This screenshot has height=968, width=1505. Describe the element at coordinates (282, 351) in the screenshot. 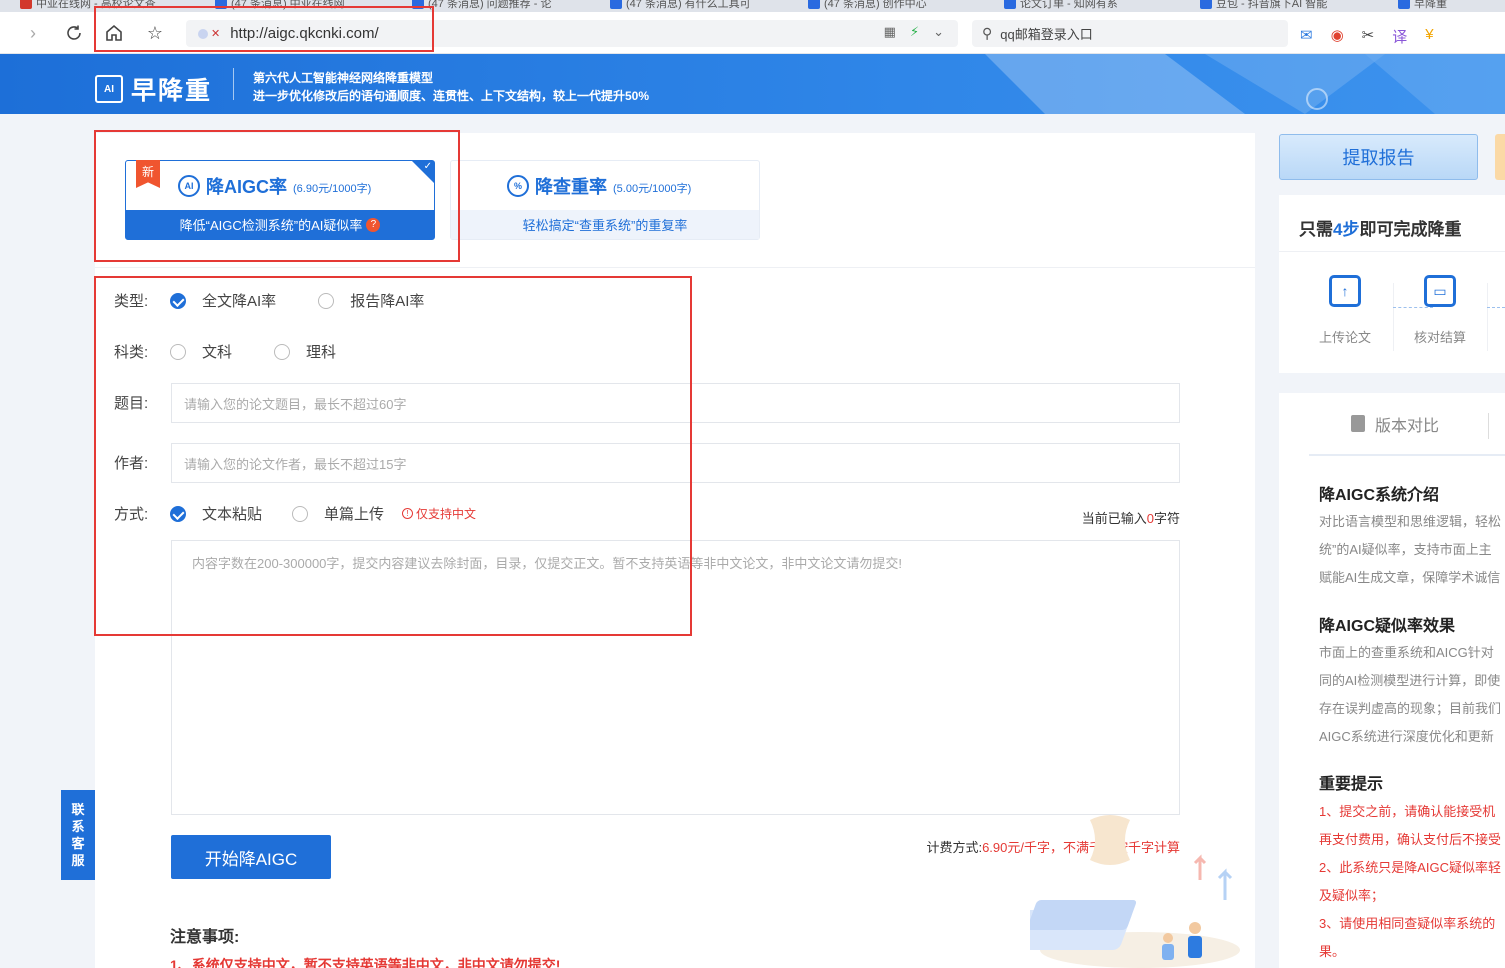

I see `subject-radio-science` at that location.